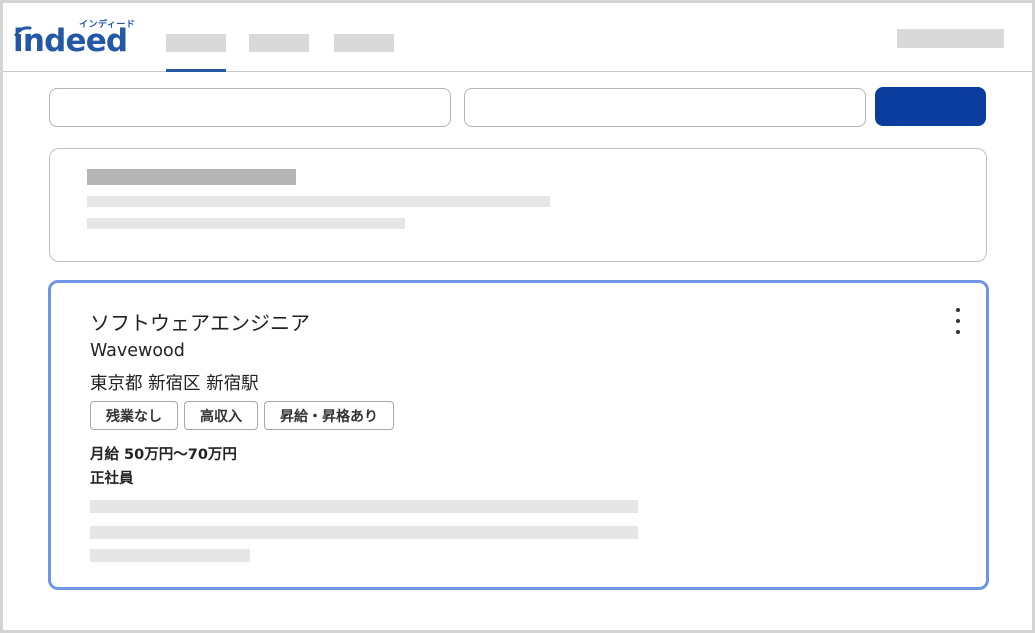 Image resolution: width=1035 pixels, height=633 pixels. Describe the element at coordinates (329, 415) in the screenshot. I see `job-tag: 昇給・昇格あり` at that location.